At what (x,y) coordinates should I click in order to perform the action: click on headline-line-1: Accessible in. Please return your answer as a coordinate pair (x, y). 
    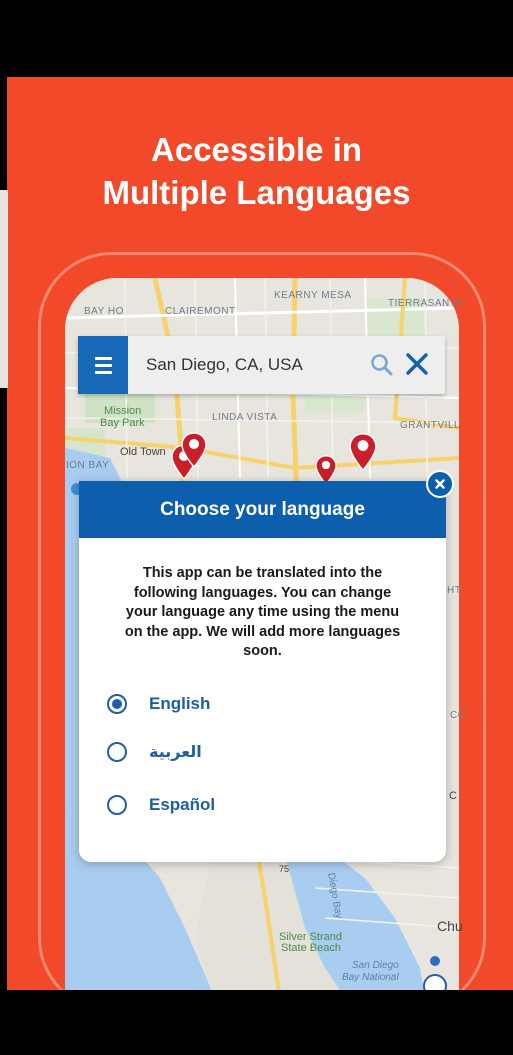
    Looking at the image, I should click on (256, 149).